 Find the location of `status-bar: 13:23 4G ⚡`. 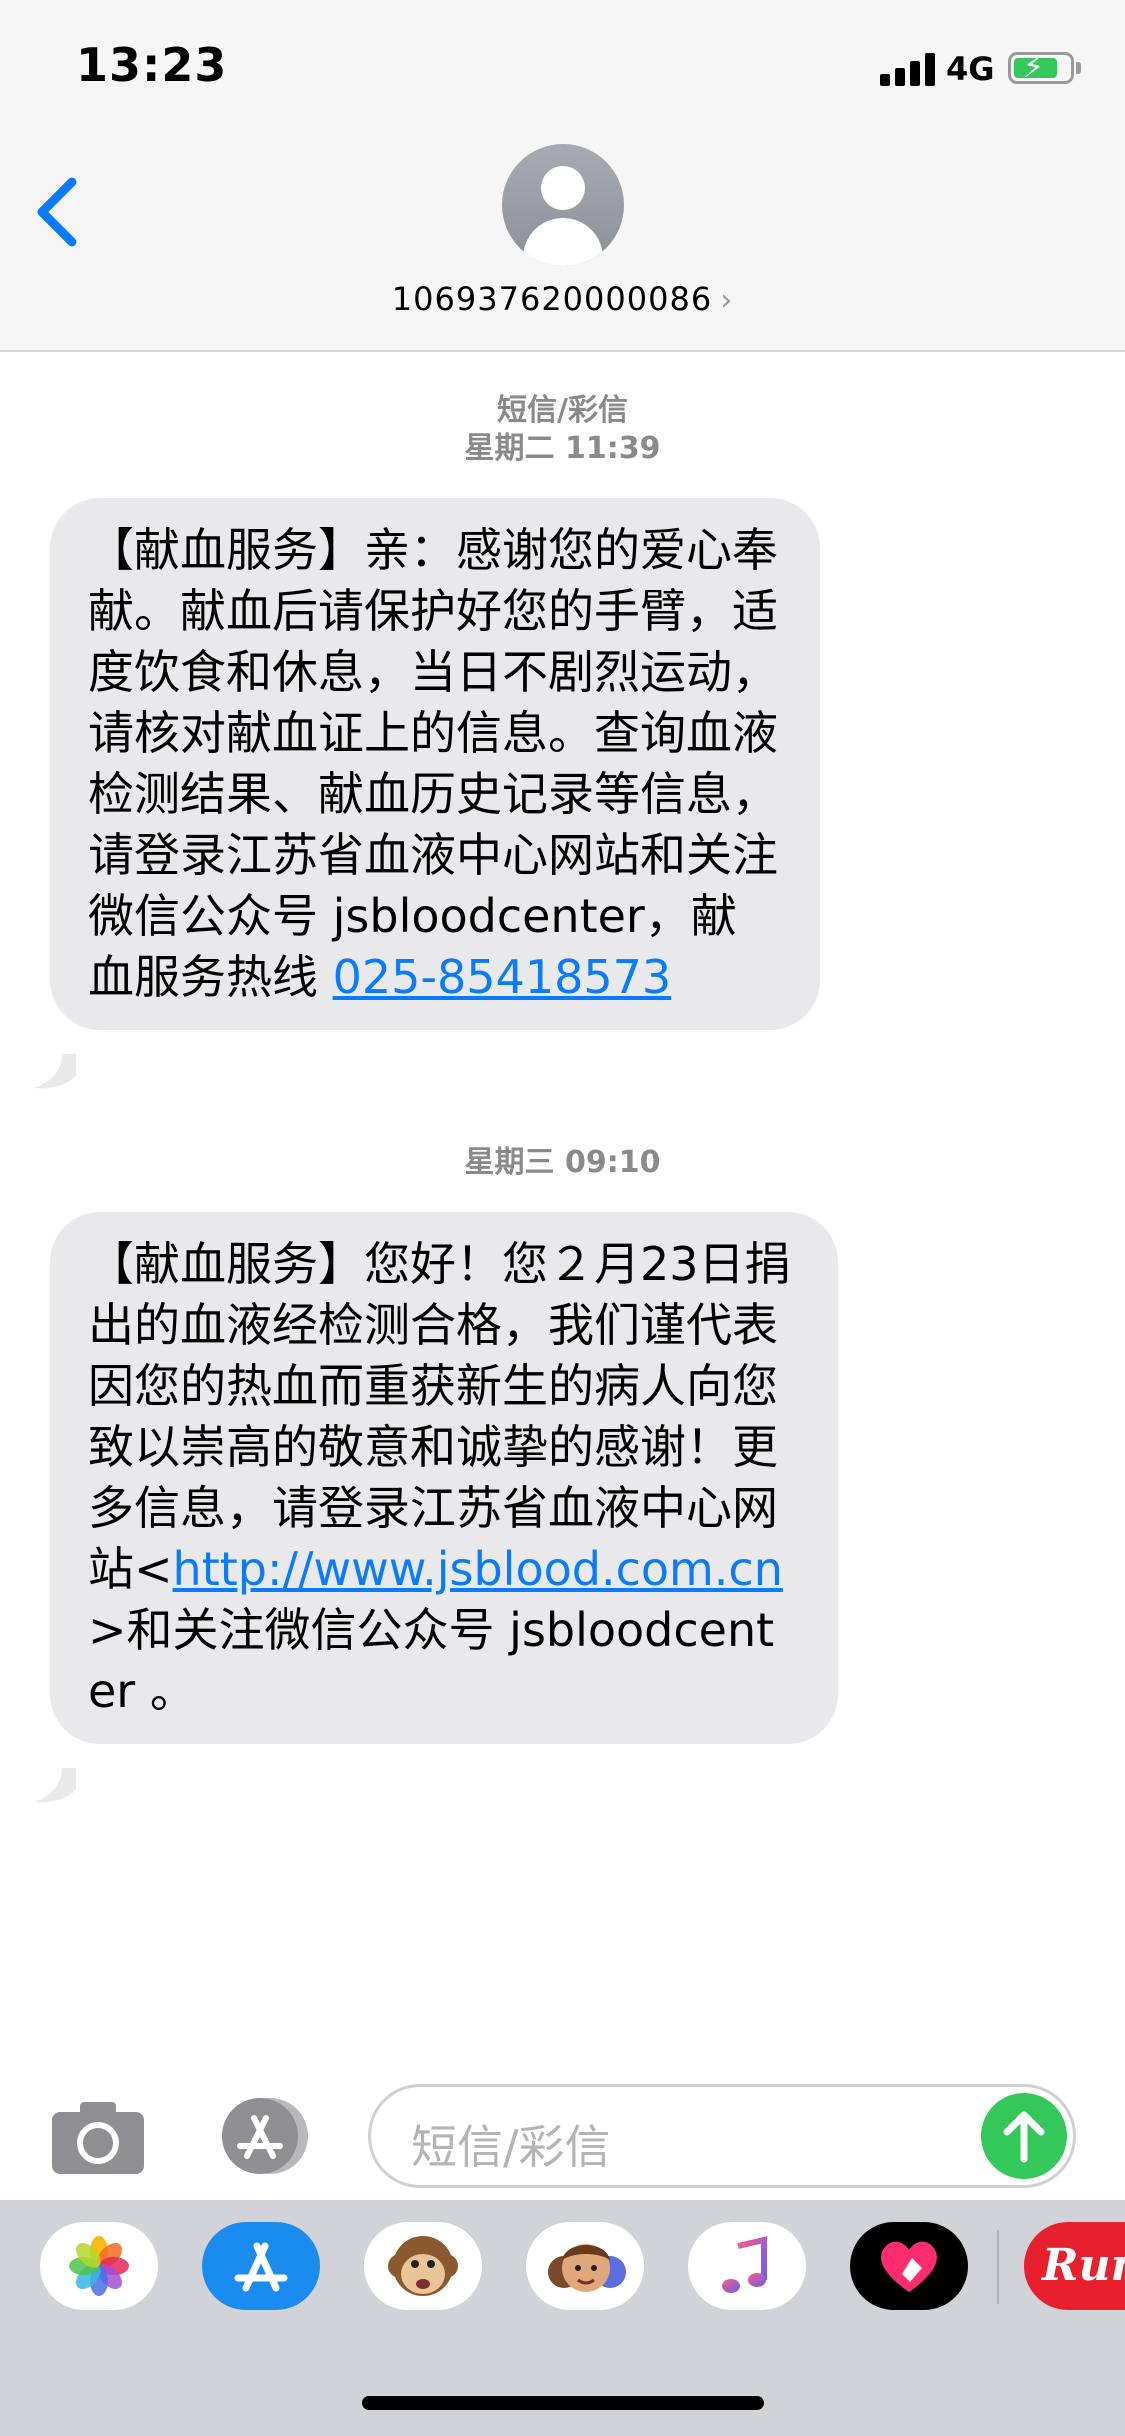

status-bar: 13:23 4G ⚡ is located at coordinates (562, 70).